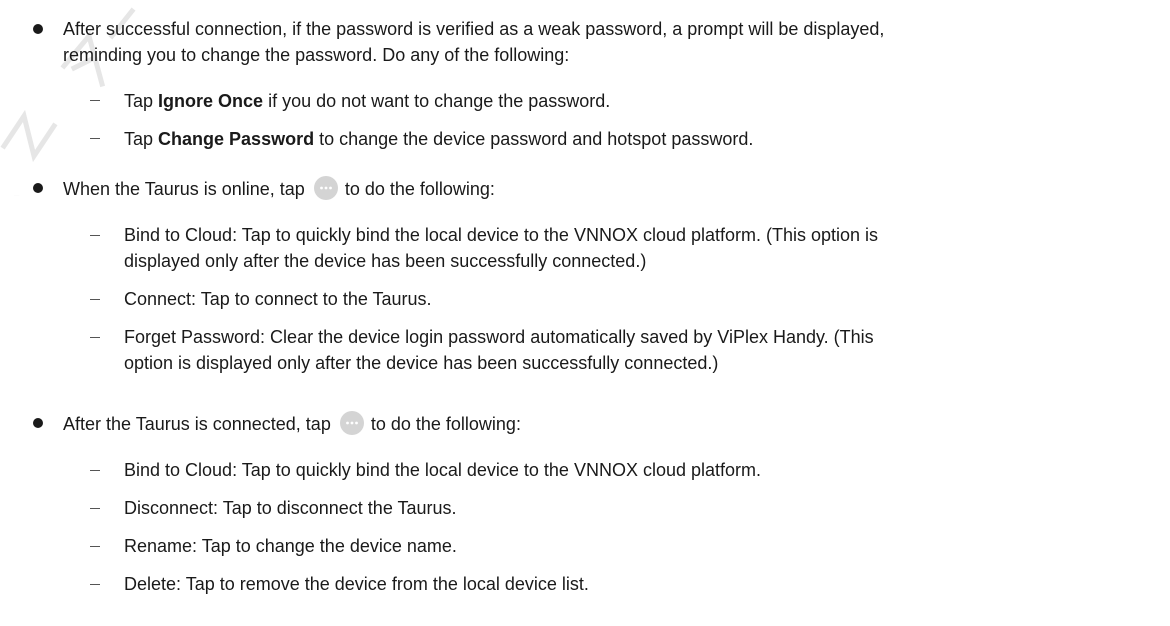 This screenshot has height=626, width=1170. Describe the element at coordinates (236, 139) in the screenshot. I see `change-password-label: Change Password` at that location.